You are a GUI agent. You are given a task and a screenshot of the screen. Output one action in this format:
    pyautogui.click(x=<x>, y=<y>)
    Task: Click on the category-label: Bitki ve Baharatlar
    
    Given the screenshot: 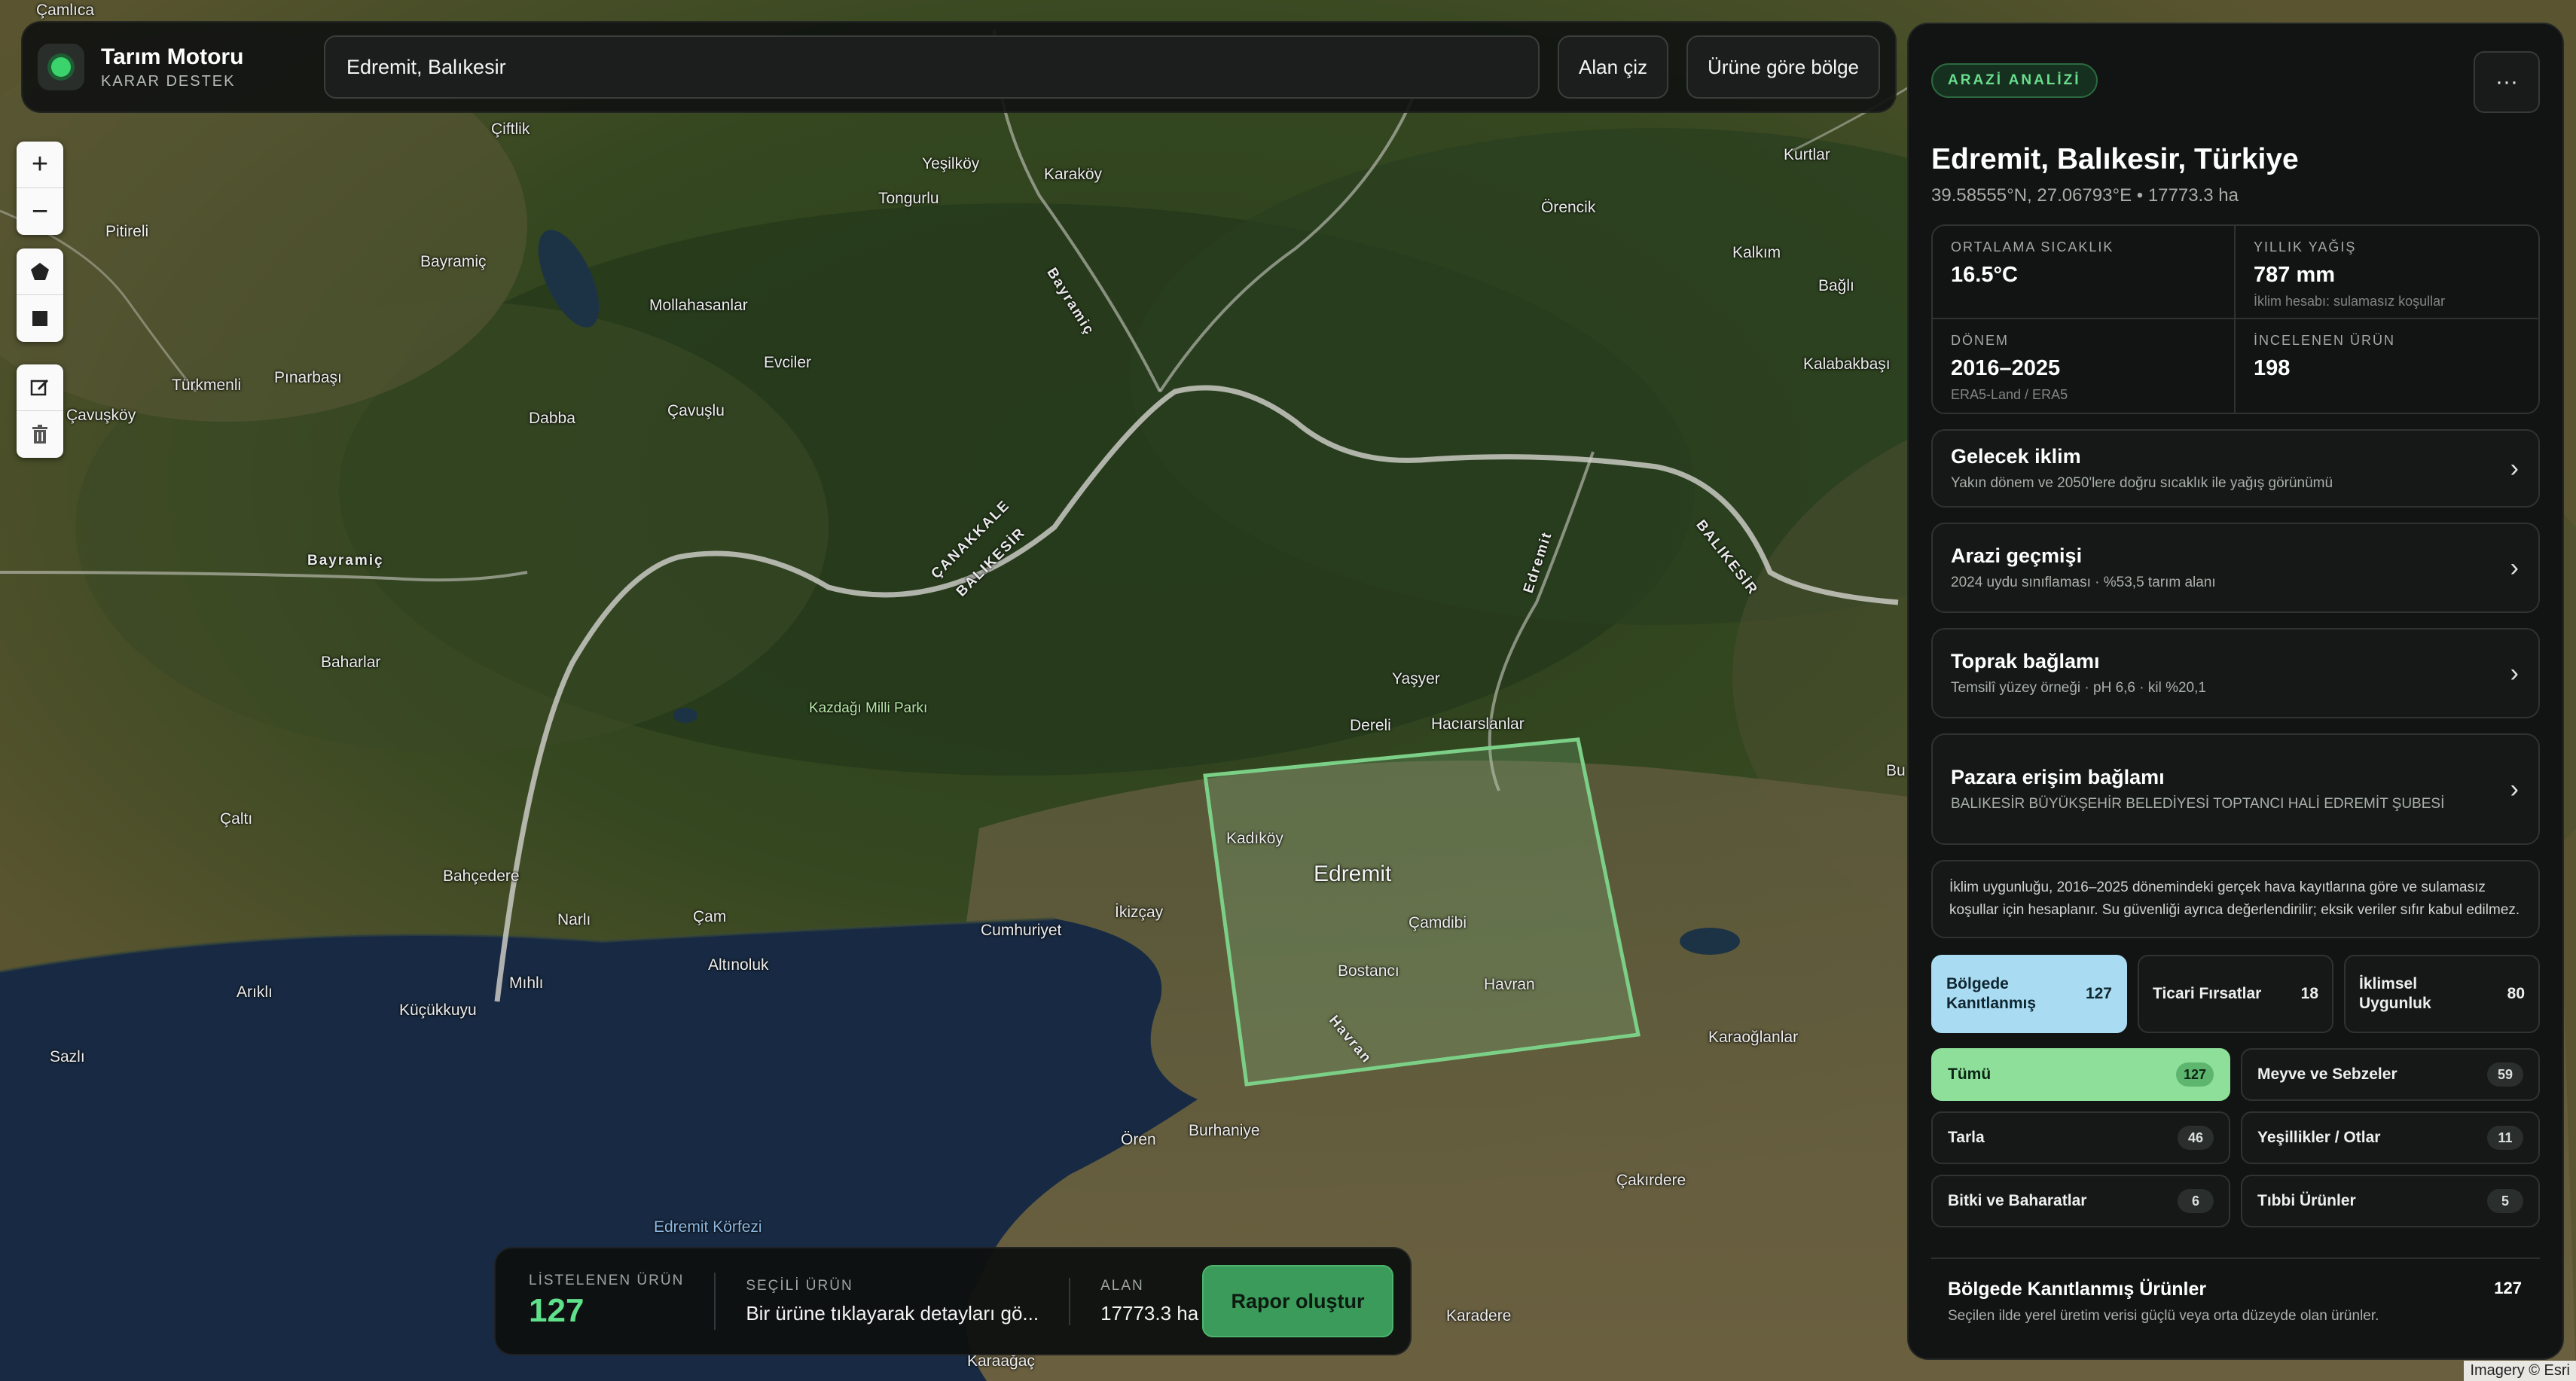 What is the action you would take?
    pyautogui.click(x=2018, y=1200)
    